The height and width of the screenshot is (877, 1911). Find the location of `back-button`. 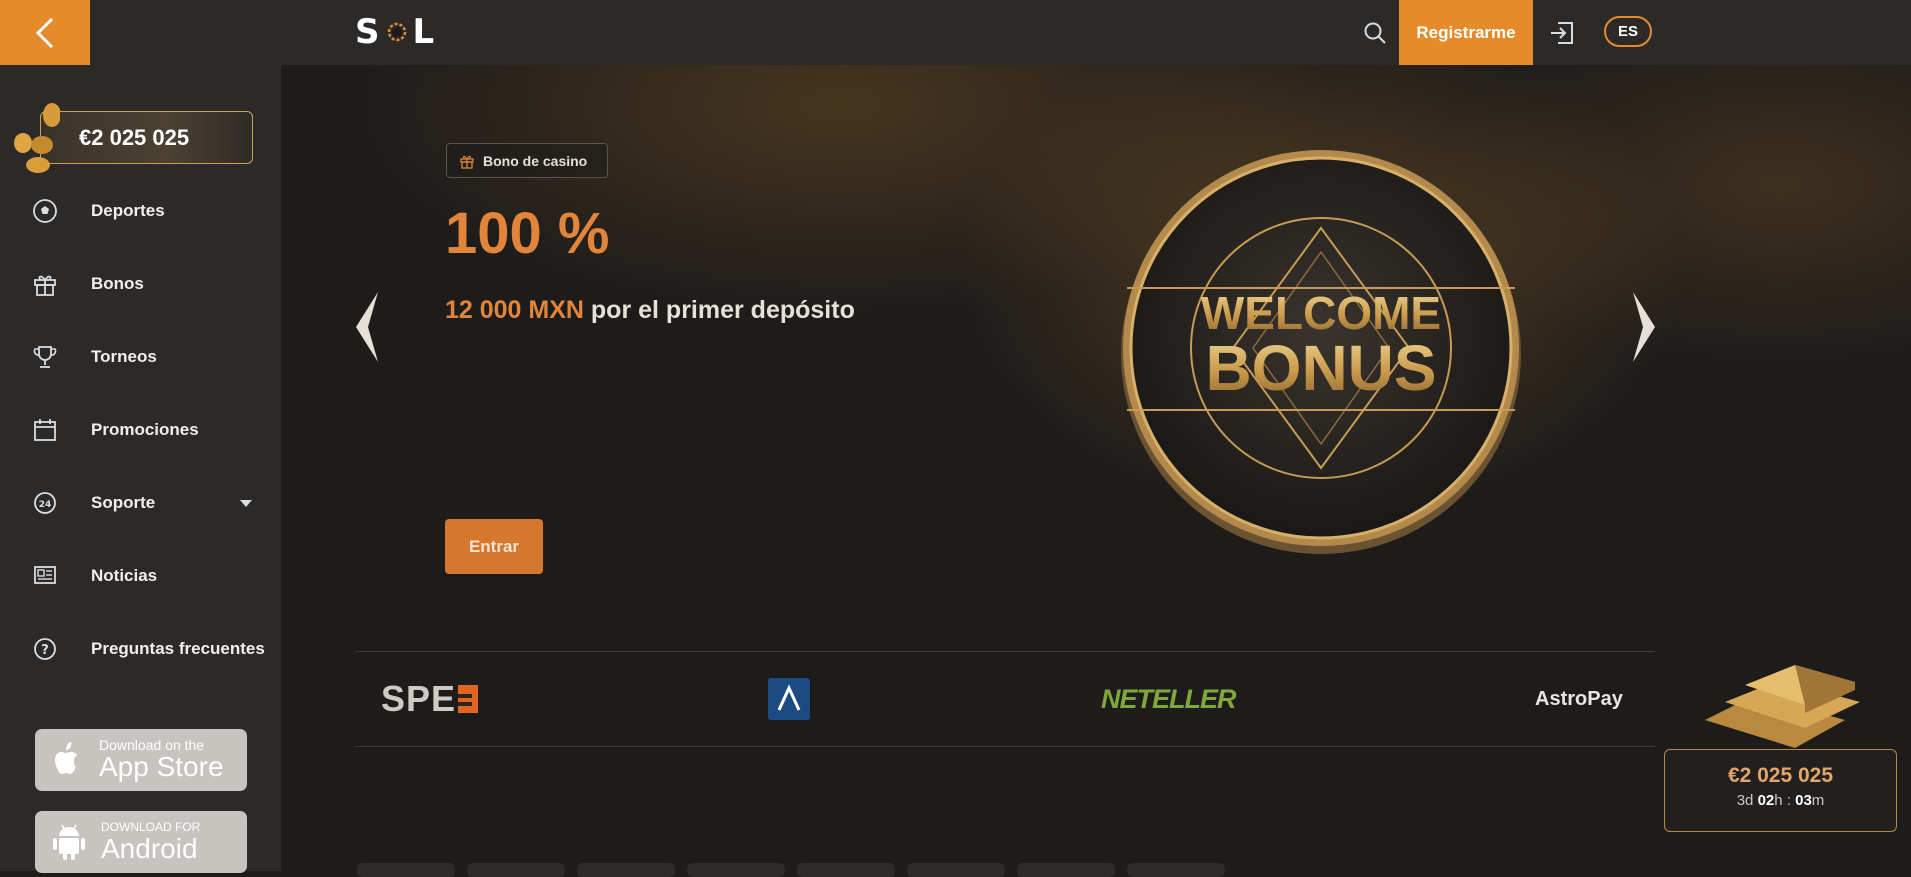

back-button is located at coordinates (45, 32).